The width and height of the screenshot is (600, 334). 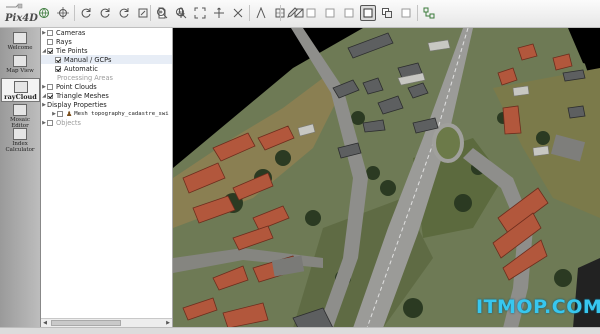 What do you see at coordinates (20, 97) in the screenshot?
I see `dock-raycloud-label: rayCloud` at bounding box center [20, 97].